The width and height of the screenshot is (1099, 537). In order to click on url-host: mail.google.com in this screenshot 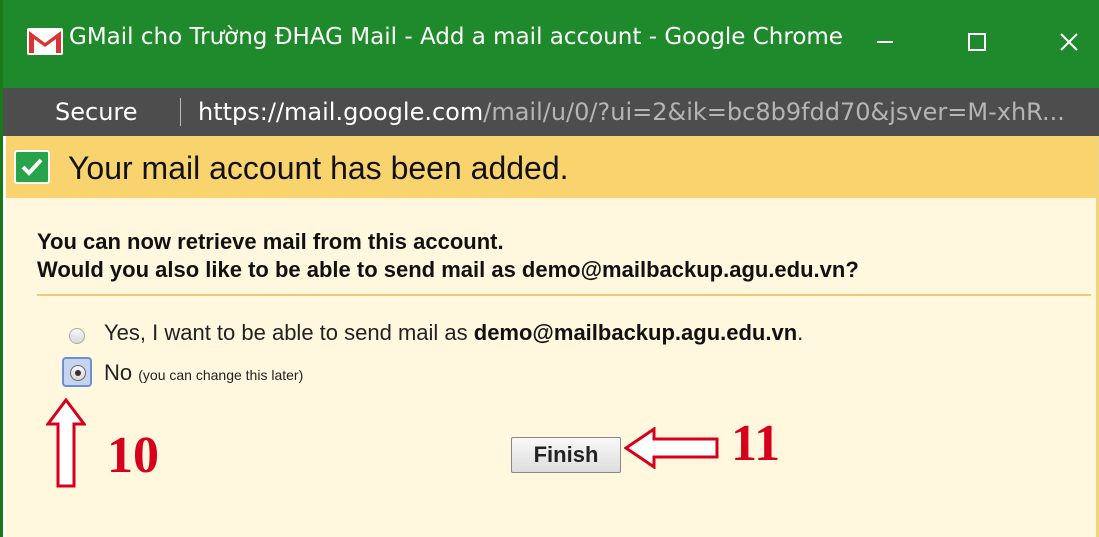, I will do `click(384, 112)`.